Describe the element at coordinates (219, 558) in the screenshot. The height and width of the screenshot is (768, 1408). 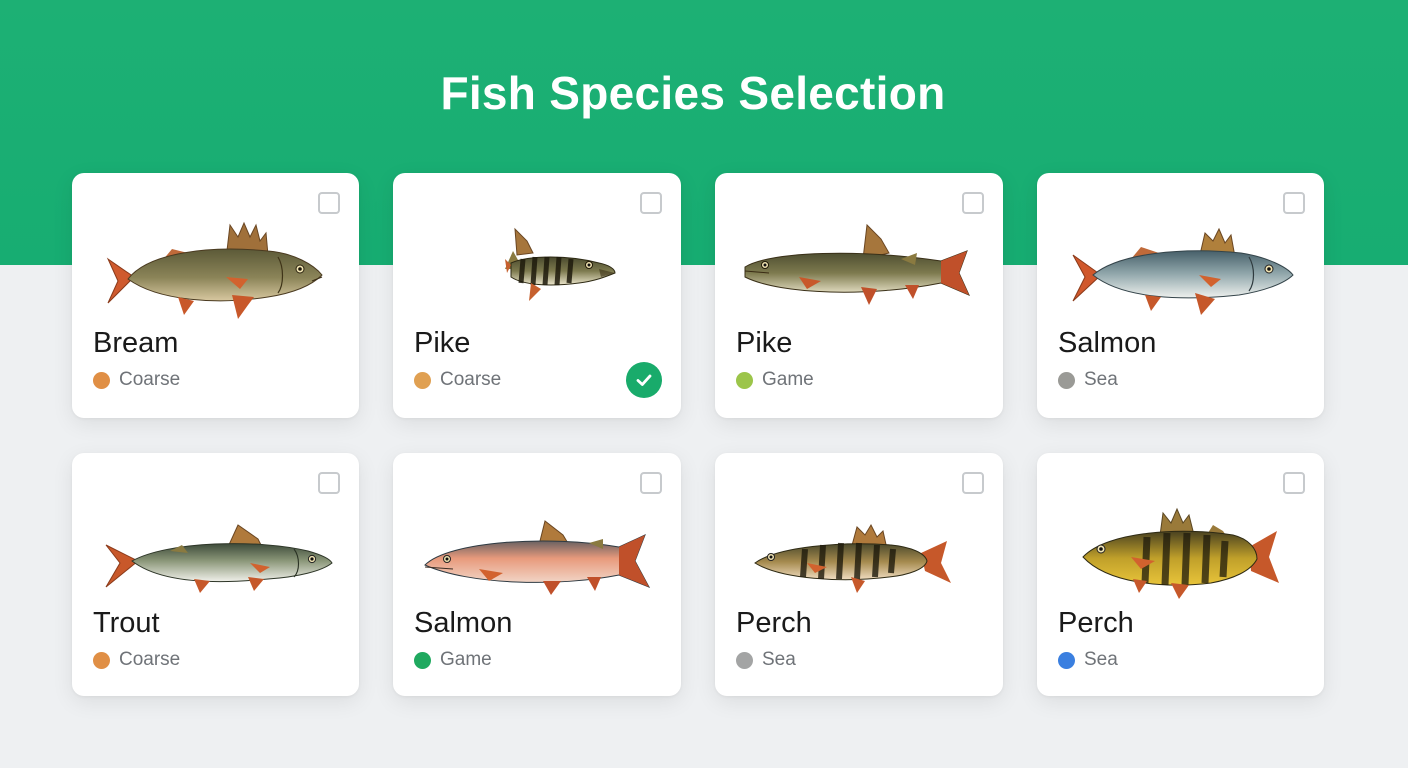
I see `trout-fish-icon` at that location.